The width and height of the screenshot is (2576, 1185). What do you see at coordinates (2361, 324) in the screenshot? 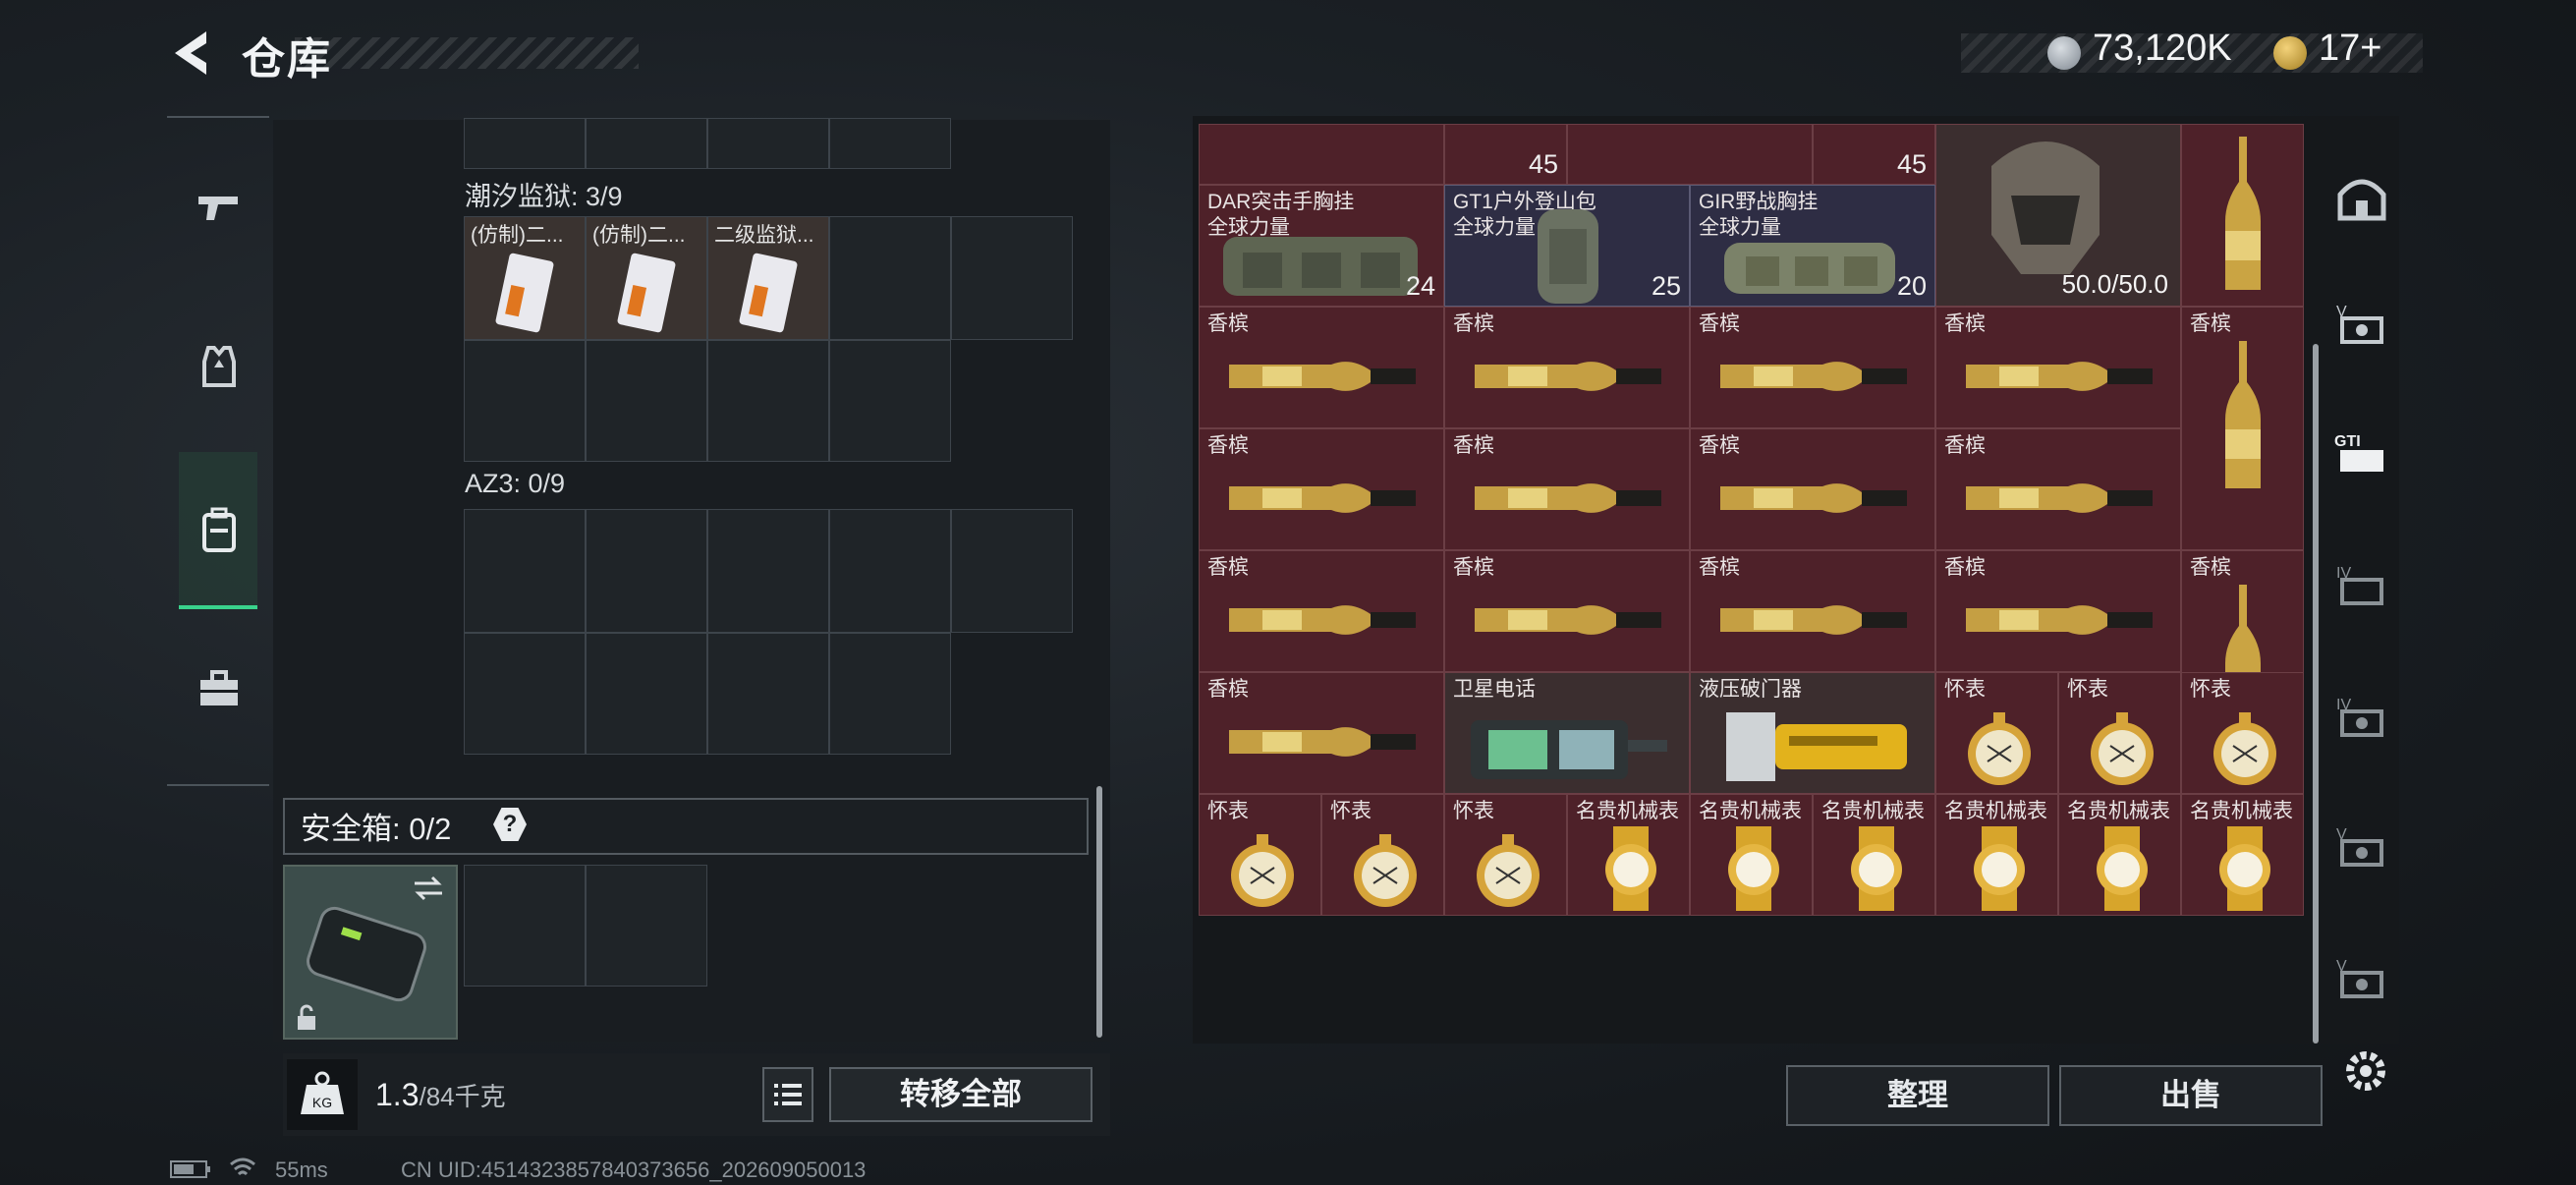
I see `stash-tab-v-icon: V` at bounding box center [2361, 324].